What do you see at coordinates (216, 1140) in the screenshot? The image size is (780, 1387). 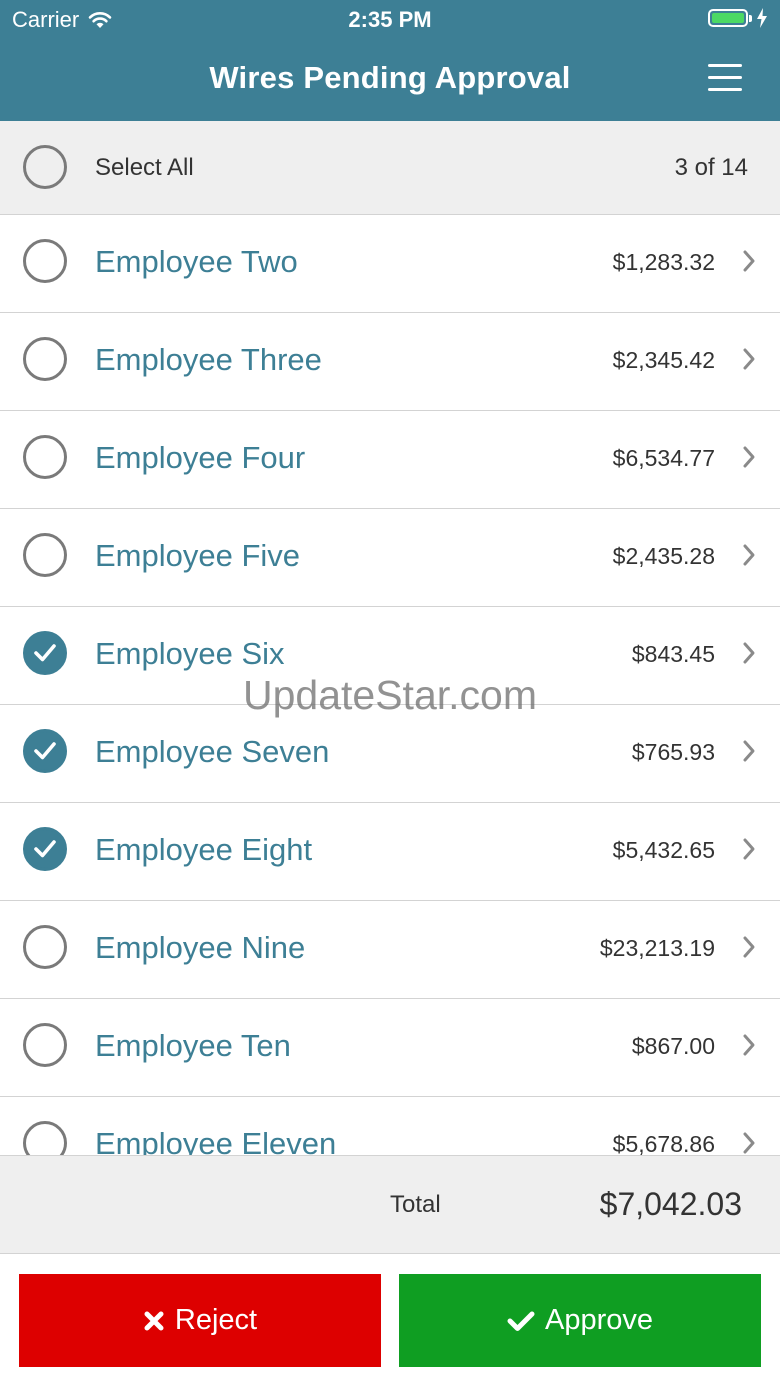 I see `employee-name: Employee Eleven` at bounding box center [216, 1140].